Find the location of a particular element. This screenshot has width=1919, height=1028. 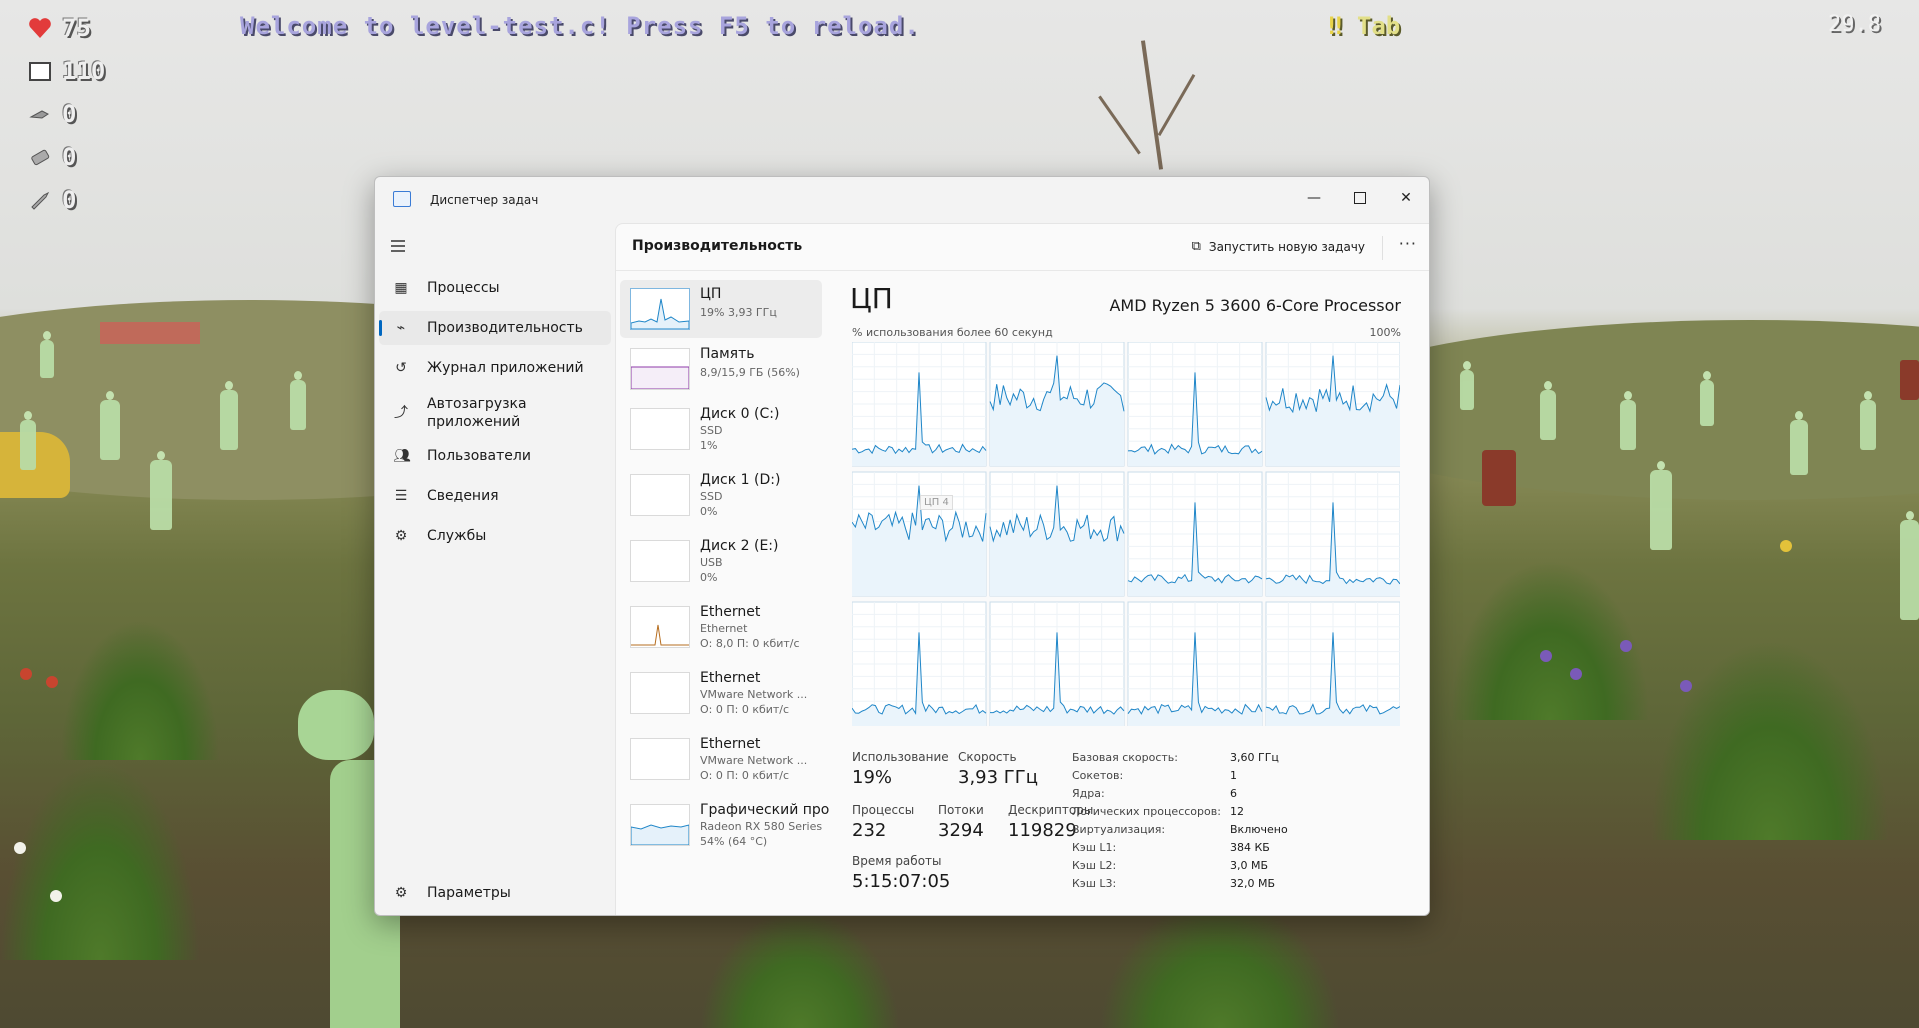

detail-key: Ядра: is located at coordinates (1088, 793).